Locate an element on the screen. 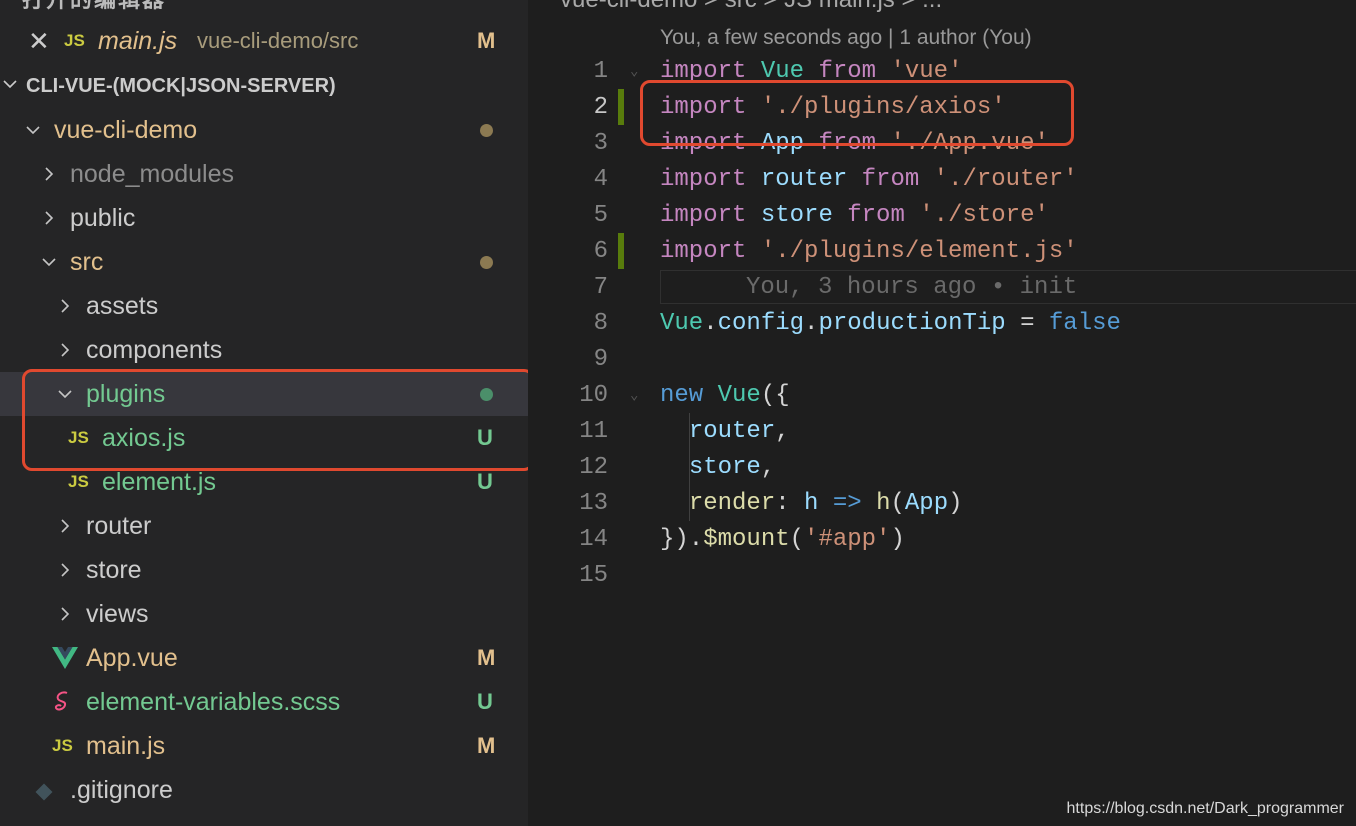  tree-item-element-variables-scss: element-variables.scss U is located at coordinates (264, 702).